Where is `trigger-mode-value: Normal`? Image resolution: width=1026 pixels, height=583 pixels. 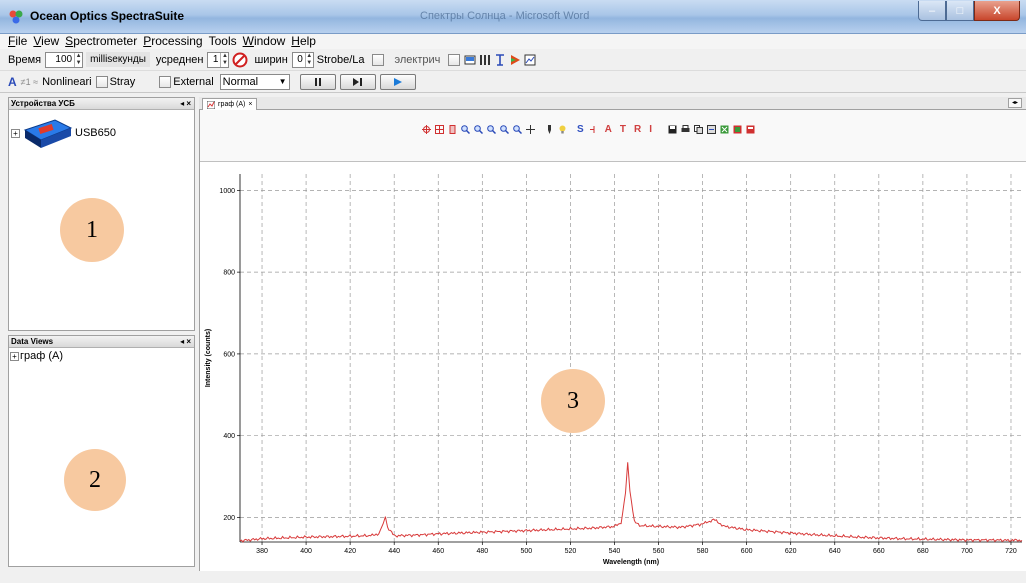
trigger-mode-value: Normal is located at coordinates (240, 81).